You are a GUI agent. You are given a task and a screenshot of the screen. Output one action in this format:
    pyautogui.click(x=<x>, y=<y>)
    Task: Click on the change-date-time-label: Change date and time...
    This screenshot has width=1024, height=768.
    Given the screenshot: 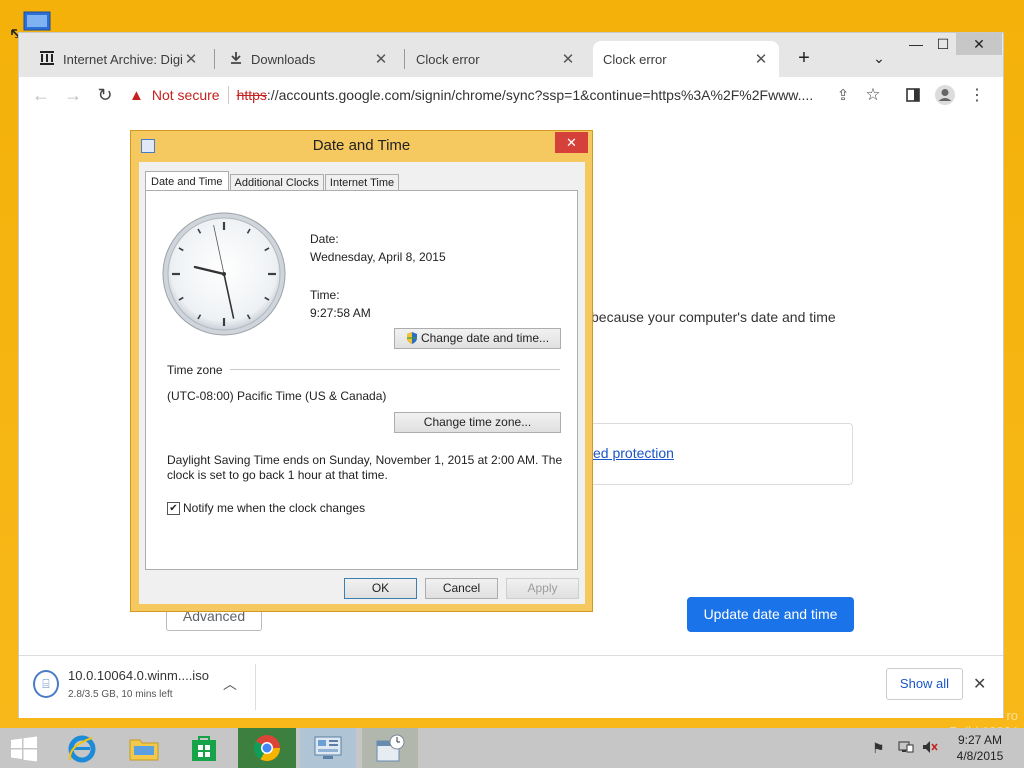 What is the action you would take?
    pyautogui.click(x=485, y=338)
    